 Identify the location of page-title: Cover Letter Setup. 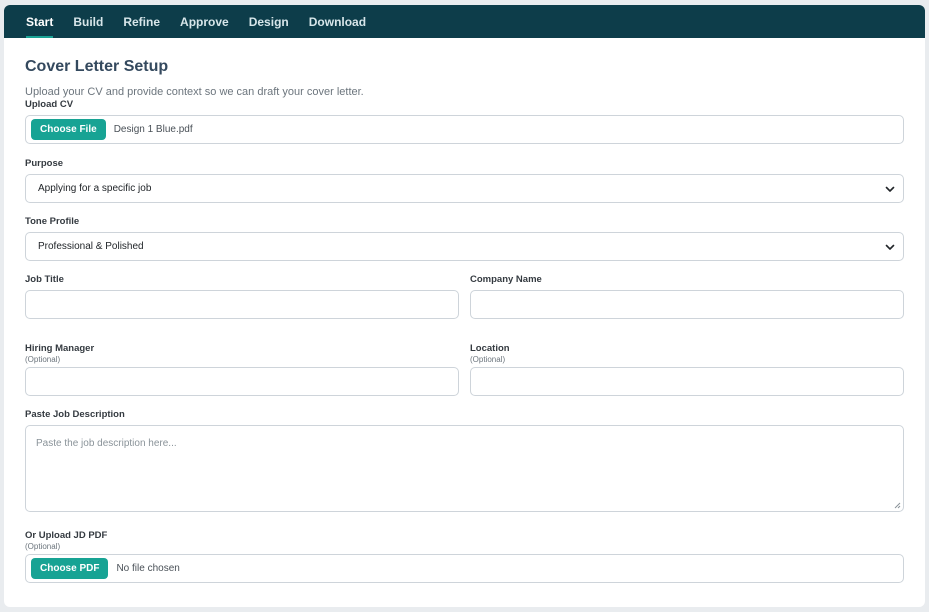
(97, 66).